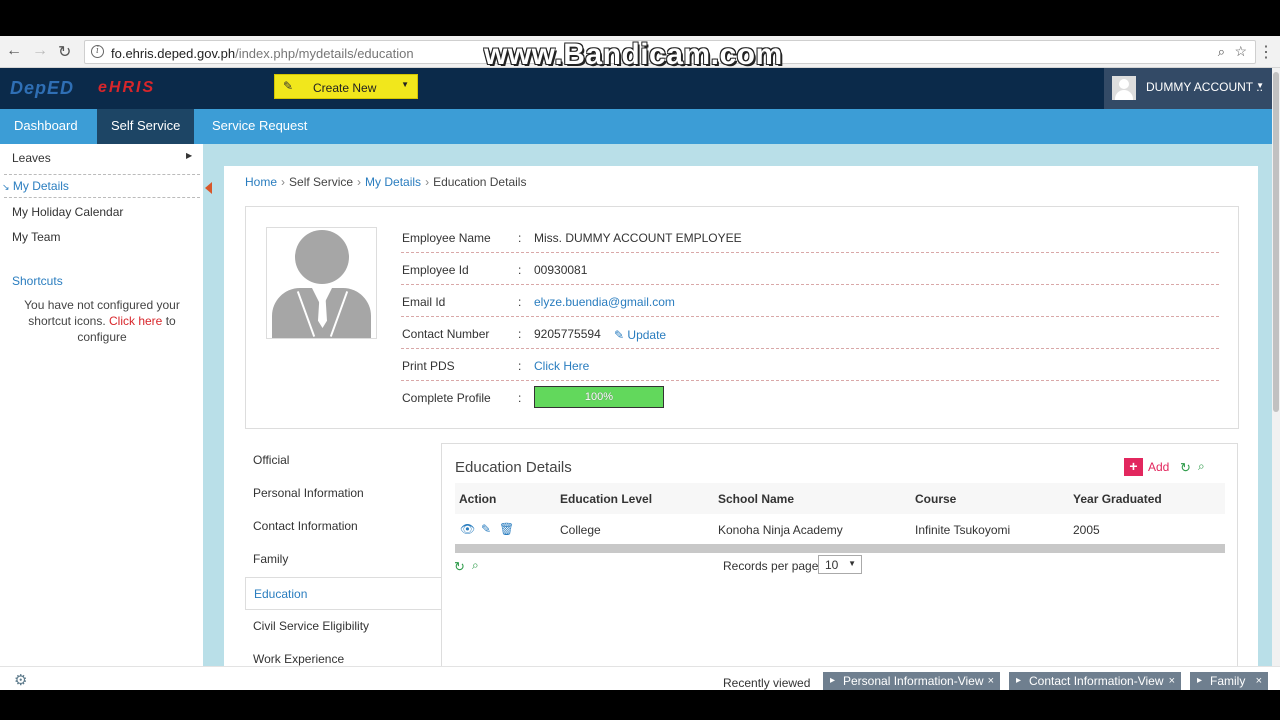  I want to click on sidebar-item-holiday-calendar: My Holiday Calendar, so click(67, 212).